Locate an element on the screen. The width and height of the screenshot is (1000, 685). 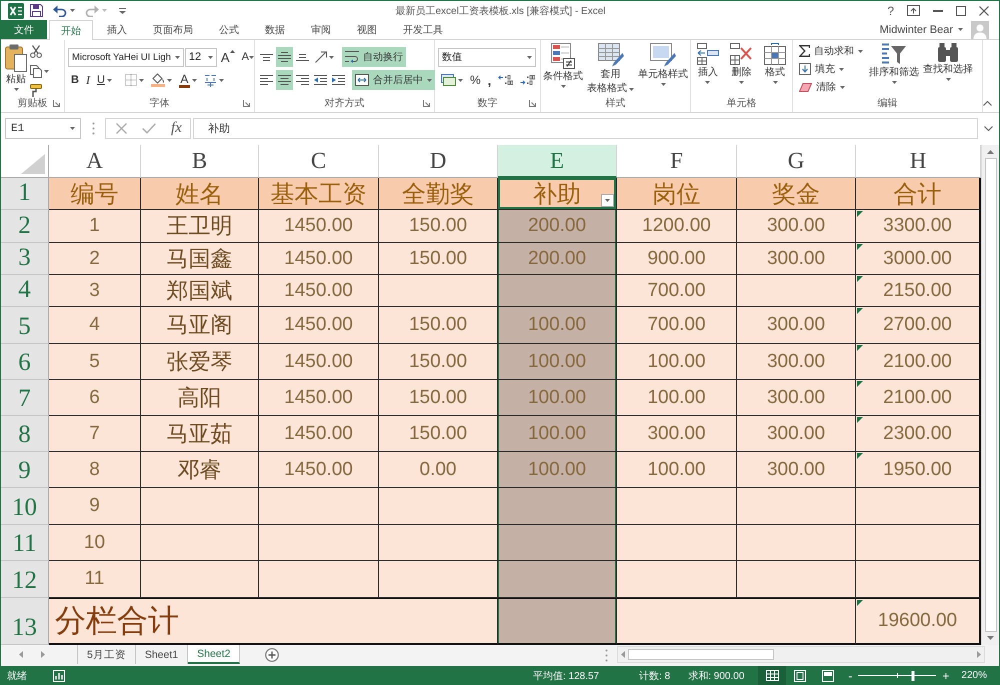
zoom-out-button: - is located at coordinates (850, 675).